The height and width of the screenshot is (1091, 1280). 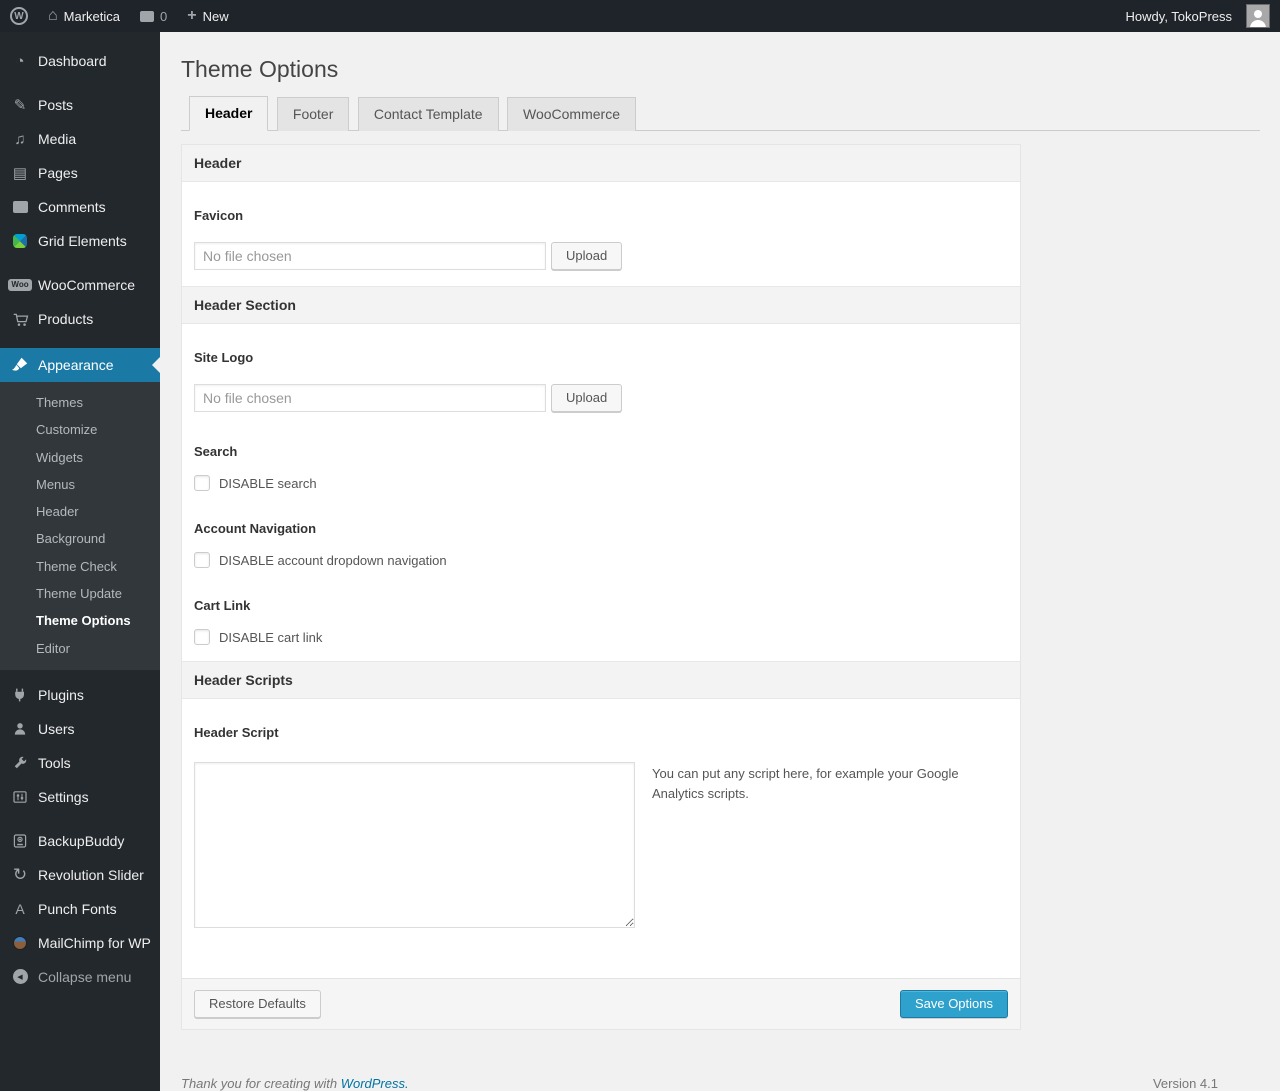 What do you see at coordinates (20, 695) in the screenshot?
I see `plug-icon` at bounding box center [20, 695].